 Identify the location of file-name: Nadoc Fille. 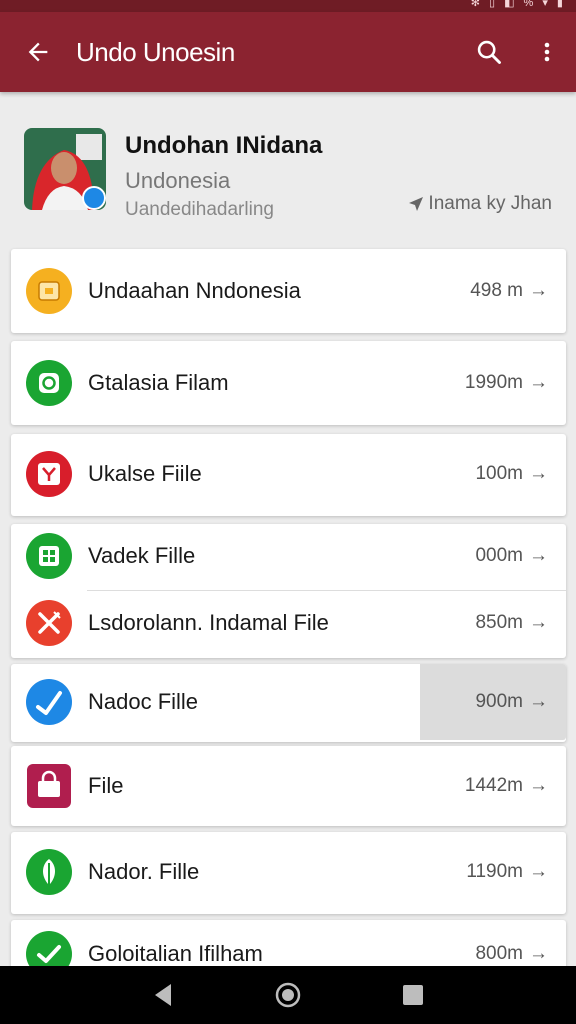
(143, 701).